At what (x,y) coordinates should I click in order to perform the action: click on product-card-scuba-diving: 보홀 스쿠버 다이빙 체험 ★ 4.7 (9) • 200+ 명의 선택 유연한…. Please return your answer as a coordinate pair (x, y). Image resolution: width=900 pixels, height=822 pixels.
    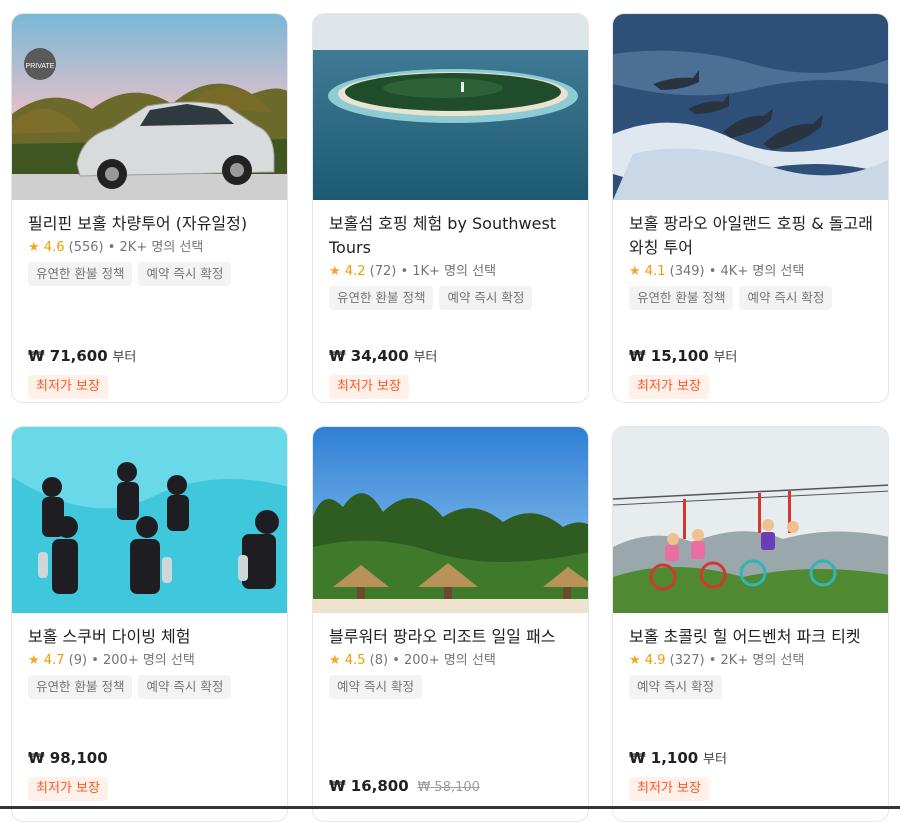
    Looking at the image, I should click on (149, 624).